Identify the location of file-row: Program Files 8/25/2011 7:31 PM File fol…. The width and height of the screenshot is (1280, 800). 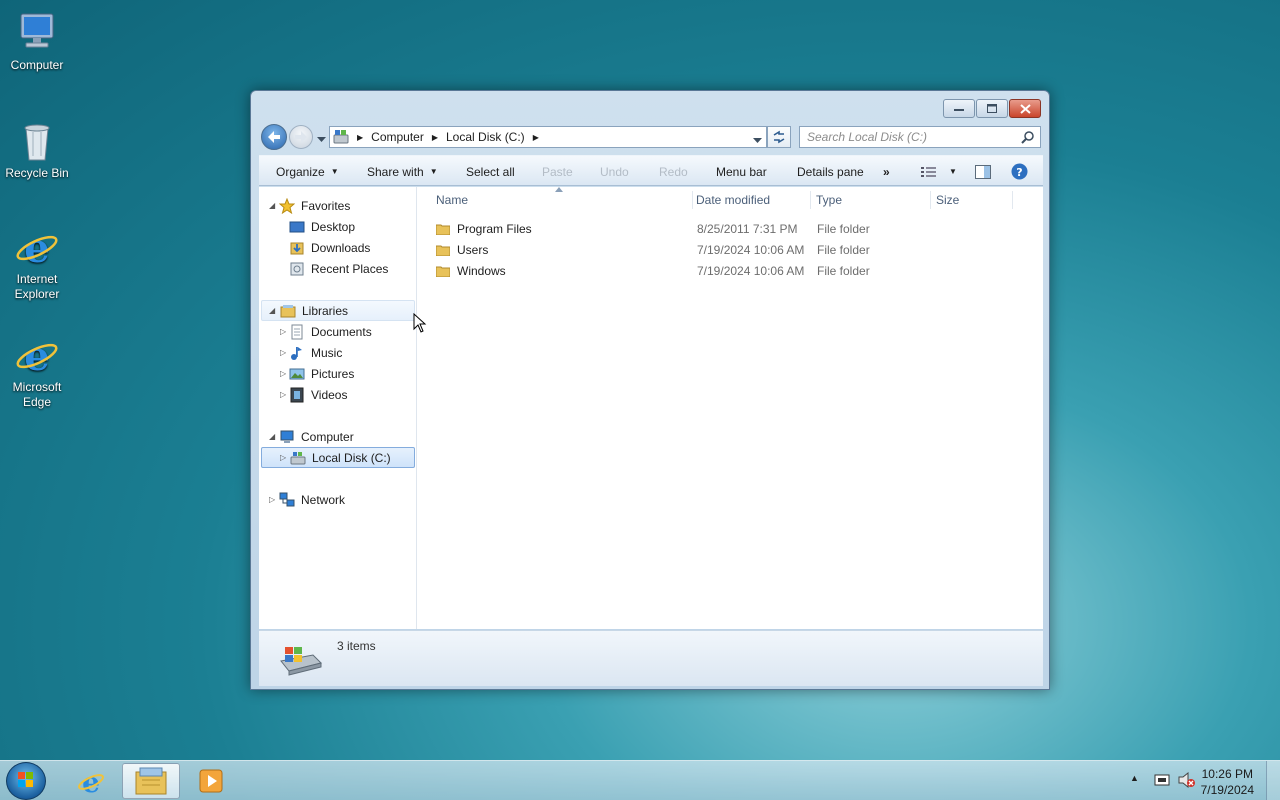
(730, 228).